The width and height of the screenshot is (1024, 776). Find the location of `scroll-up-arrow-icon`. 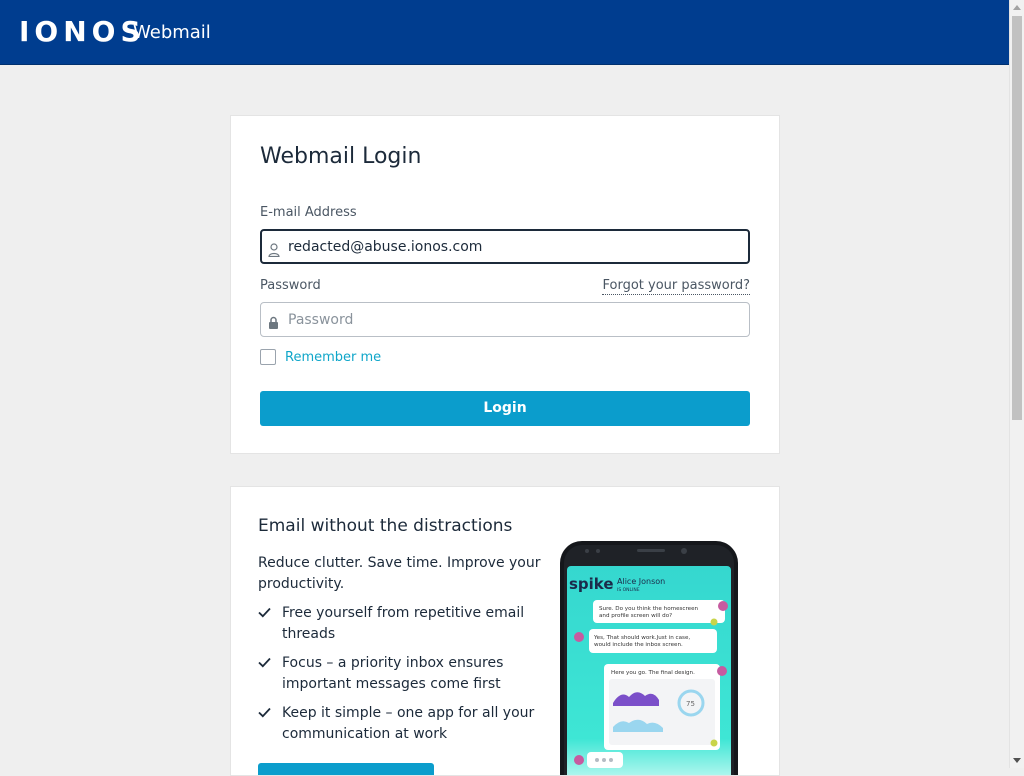

scroll-up-arrow-icon is located at coordinates (1017, 7).